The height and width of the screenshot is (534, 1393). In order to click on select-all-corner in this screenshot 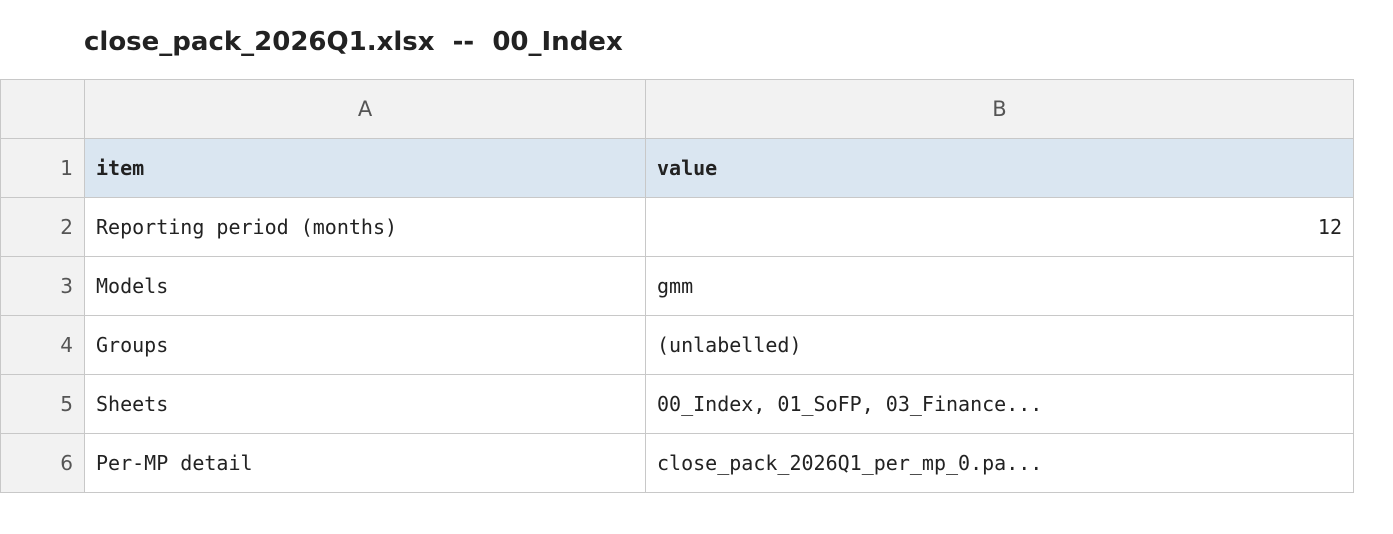, I will do `click(42, 109)`.